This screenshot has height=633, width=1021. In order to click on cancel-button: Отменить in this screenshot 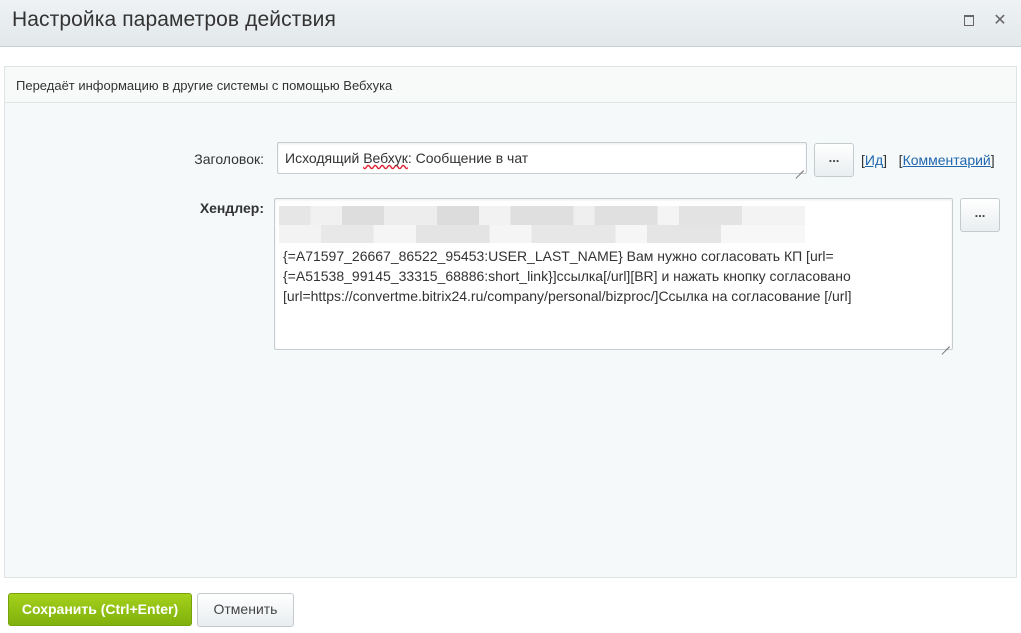, I will do `click(245, 610)`.